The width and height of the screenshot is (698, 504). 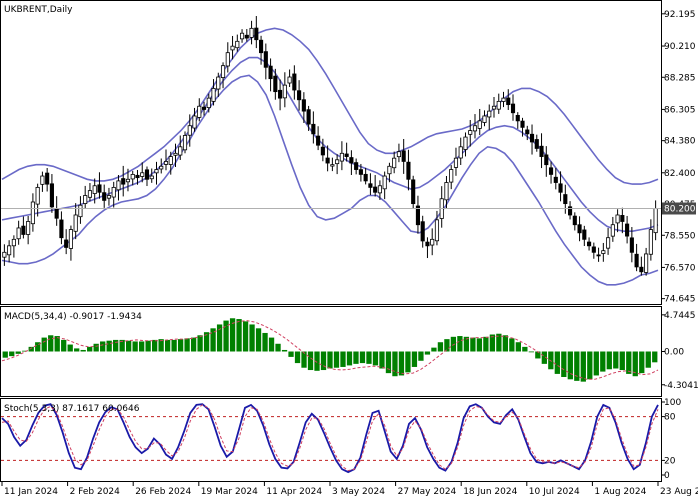 I want to click on x-tick-label: 2 Feb 2024, so click(x=95, y=492).